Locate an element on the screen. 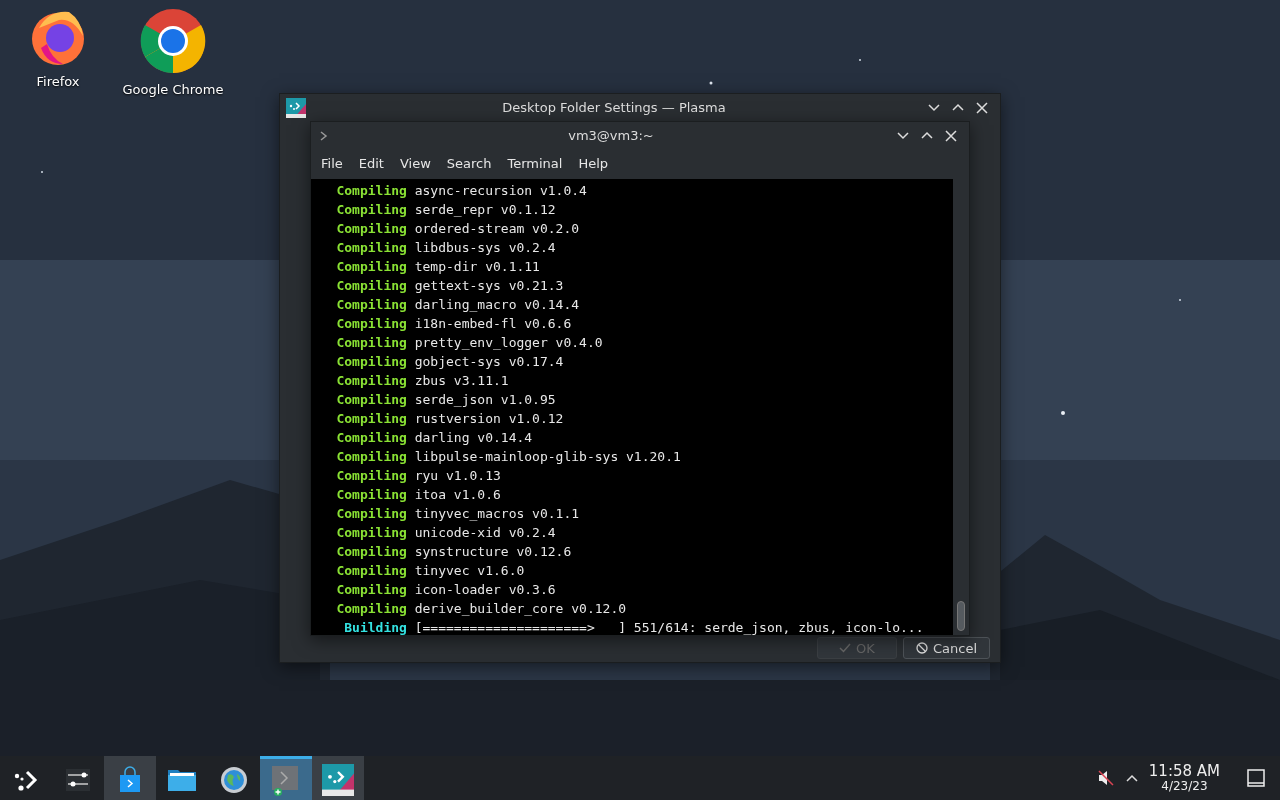 Image resolution: width=1280 pixels, height=800 pixels. terminal-line: Compiling zbus v3.11.1 is located at coordinates (422, 381).